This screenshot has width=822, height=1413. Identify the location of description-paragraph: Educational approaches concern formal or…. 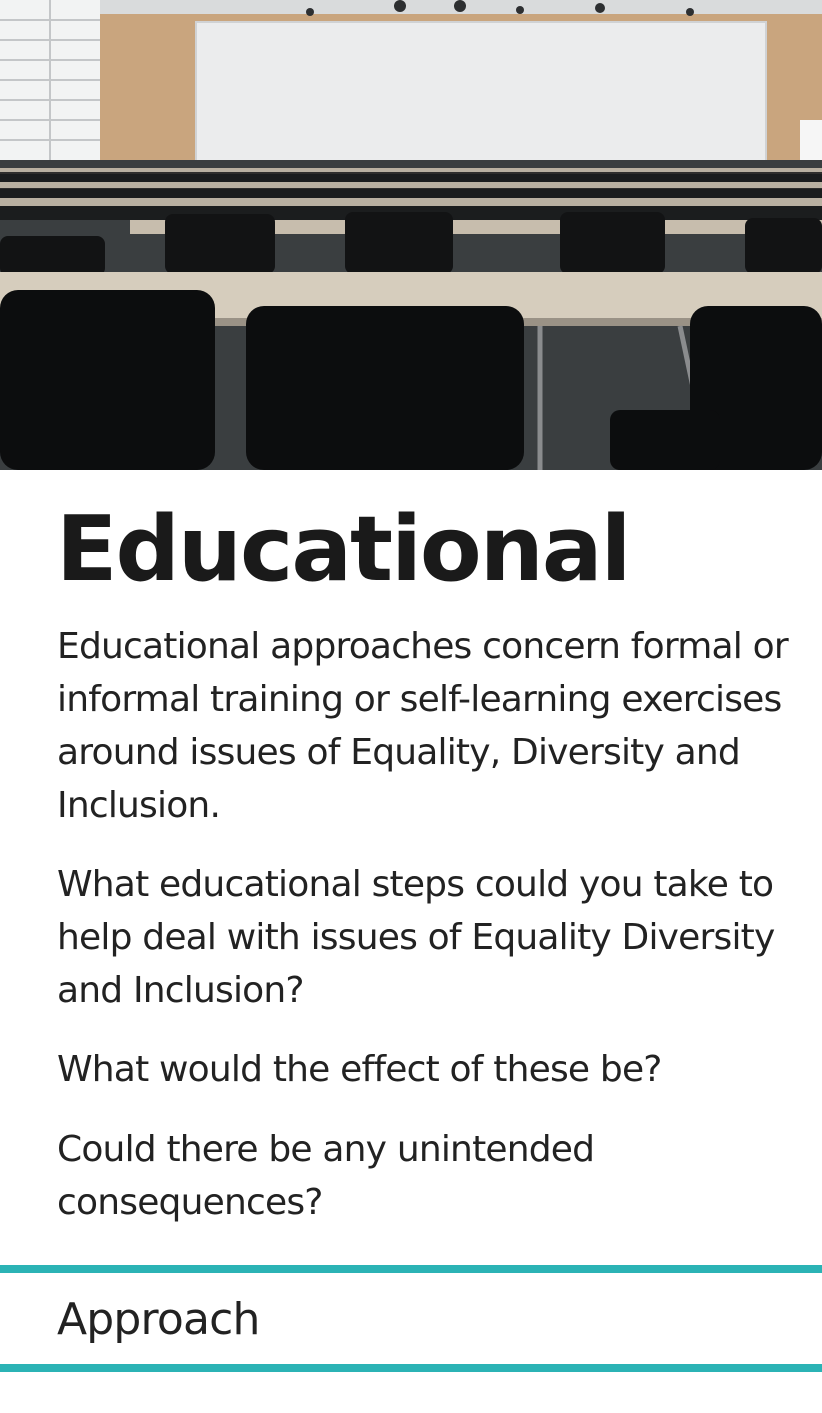
(423, 726).